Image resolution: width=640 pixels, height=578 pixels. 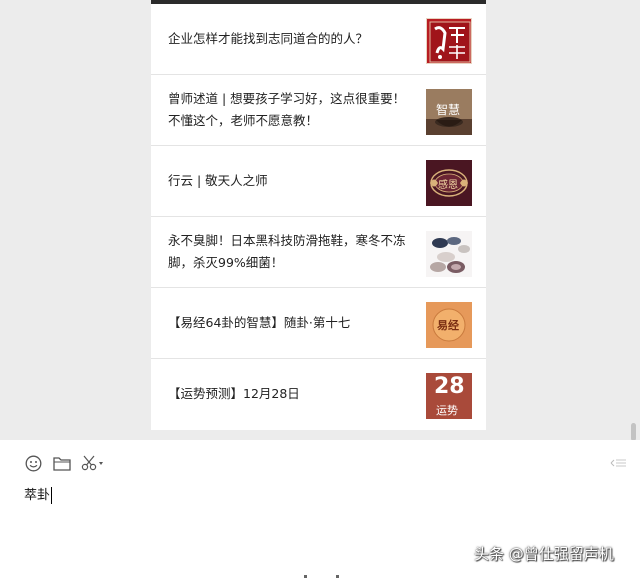 I want to click on article-item: 【易经64卦的智慧】随卦·第十七 易经, so click(x=318, y=323).